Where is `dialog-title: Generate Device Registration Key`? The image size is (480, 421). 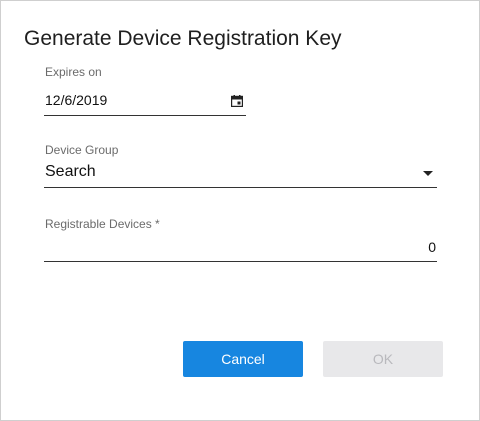 dialog-title: Generate Device Registration Key is located at coordinates (183, 38).